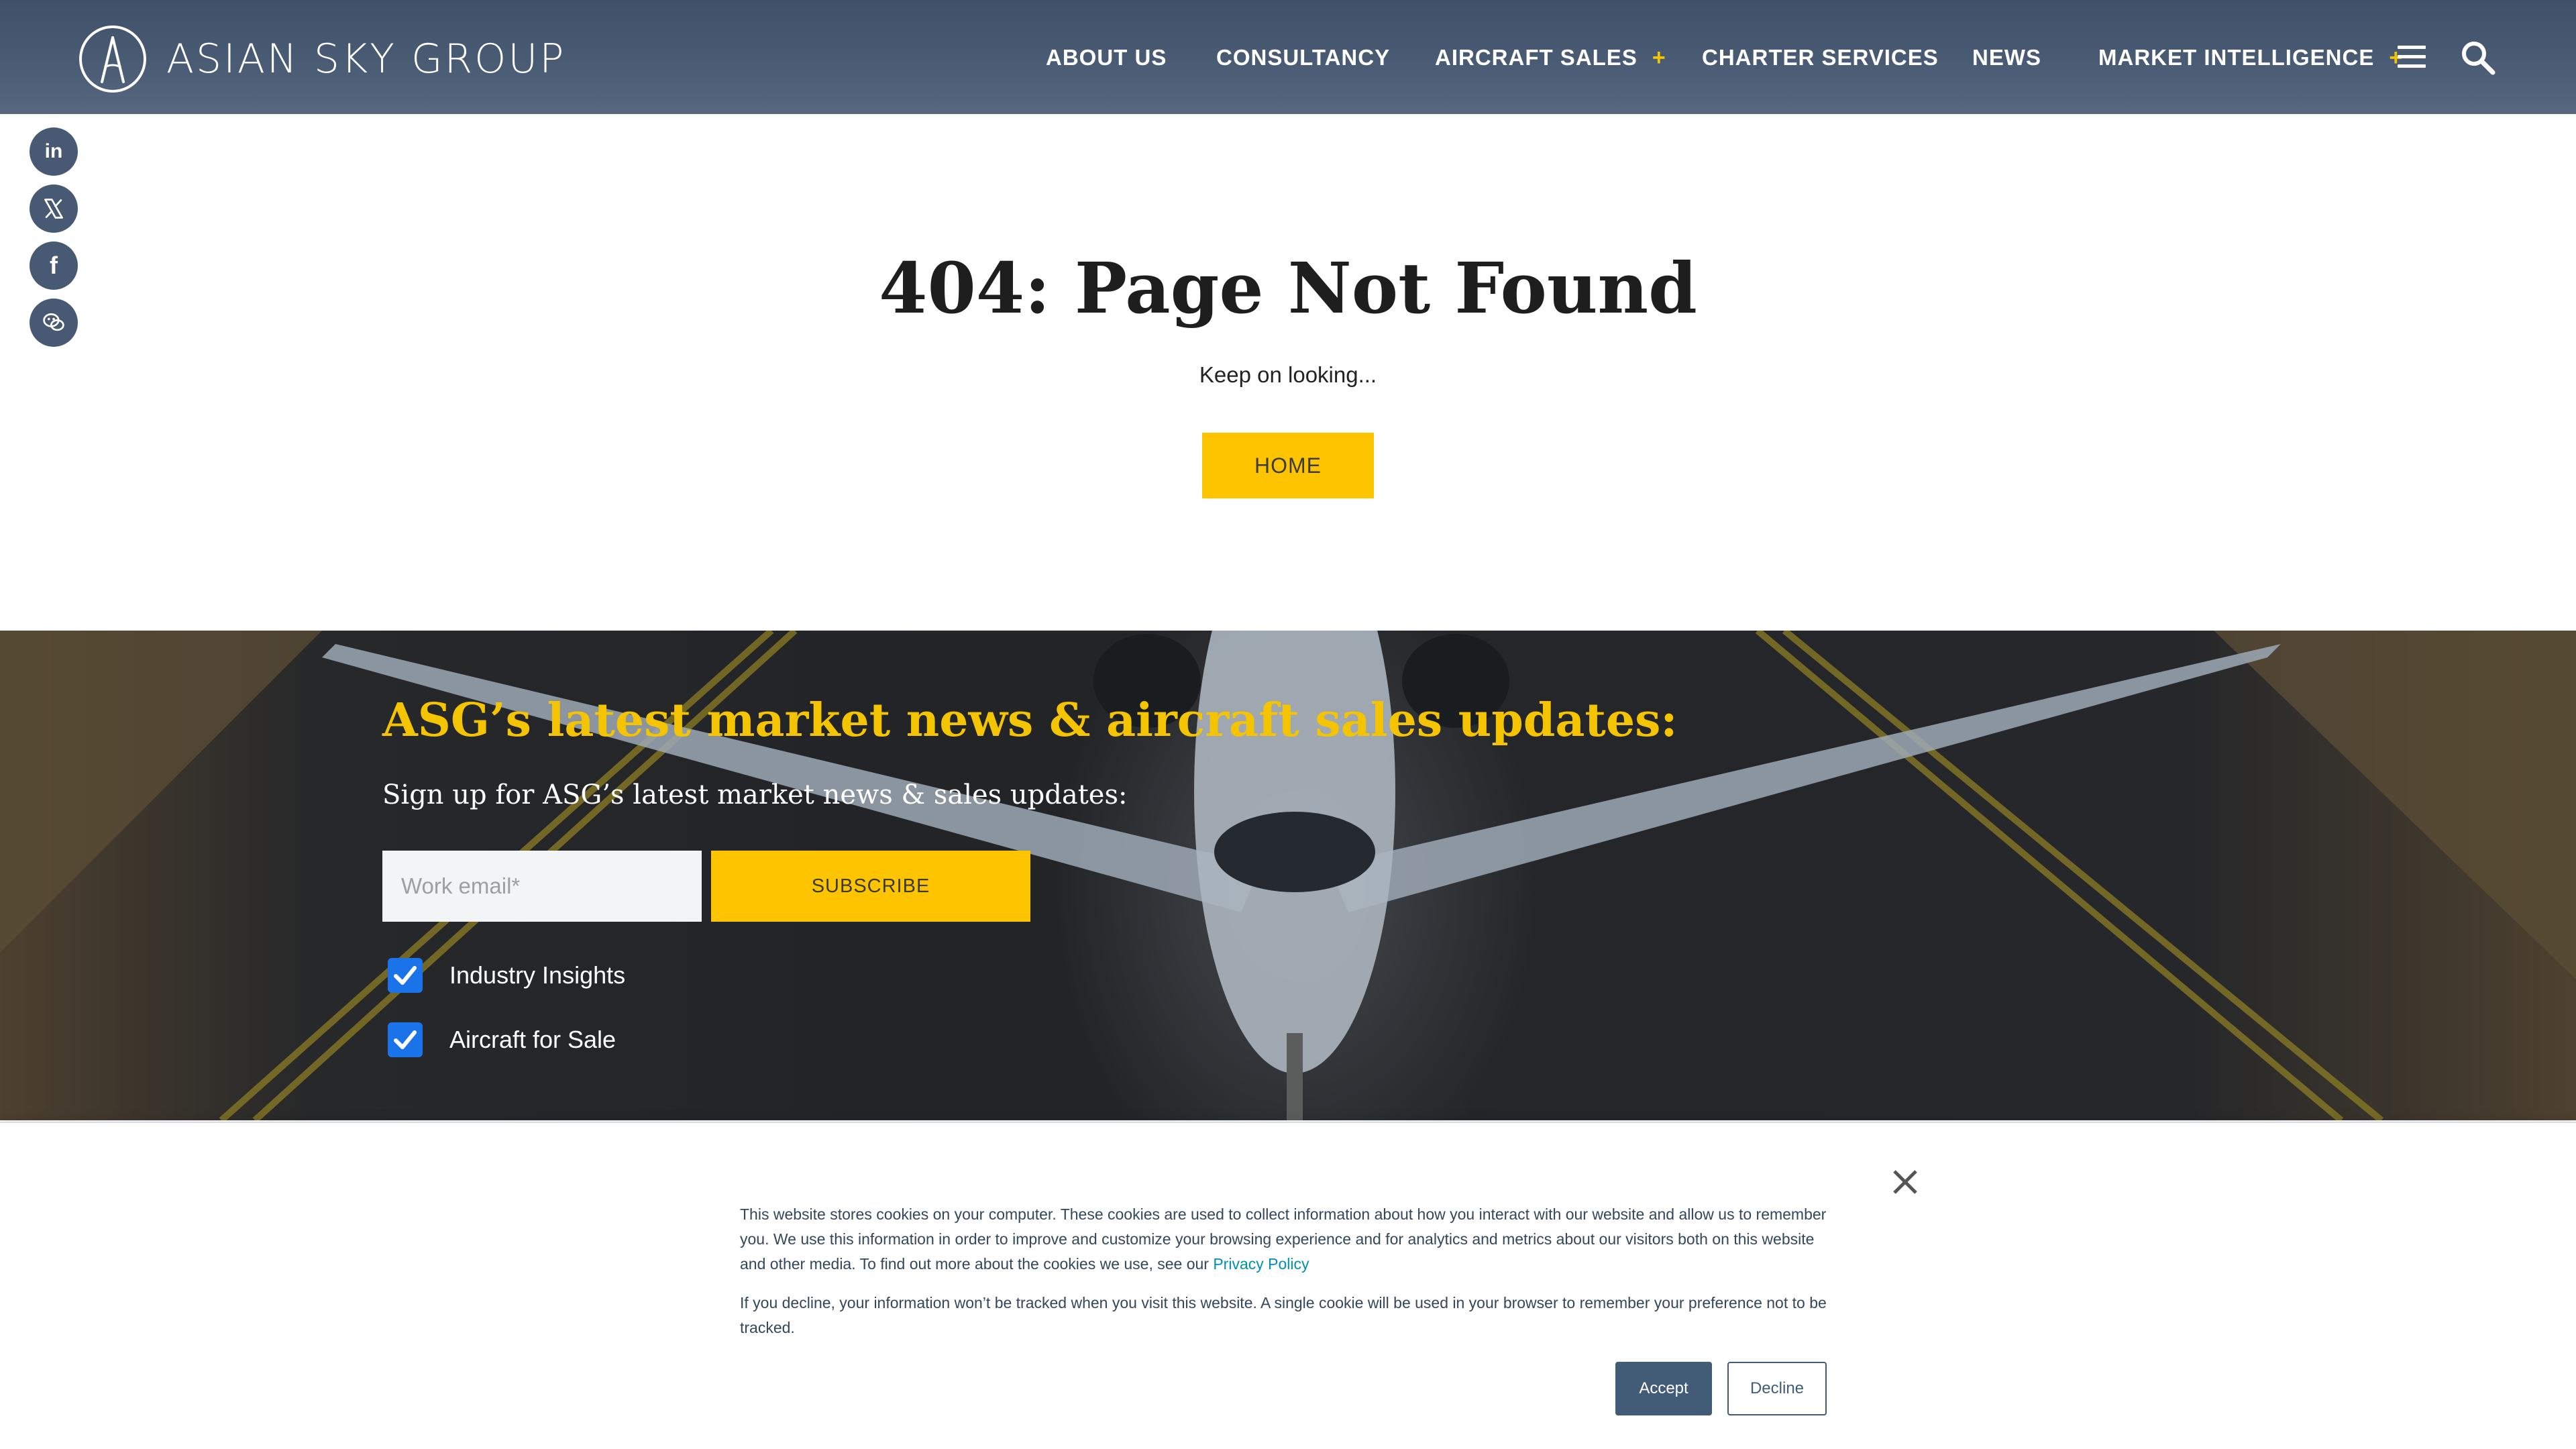 This screenshot has height=1449, width=2576. Describe the element at coordinates (1777, 1388) in the screenshot. I see `decline-cookies-button: Decline` at that location.